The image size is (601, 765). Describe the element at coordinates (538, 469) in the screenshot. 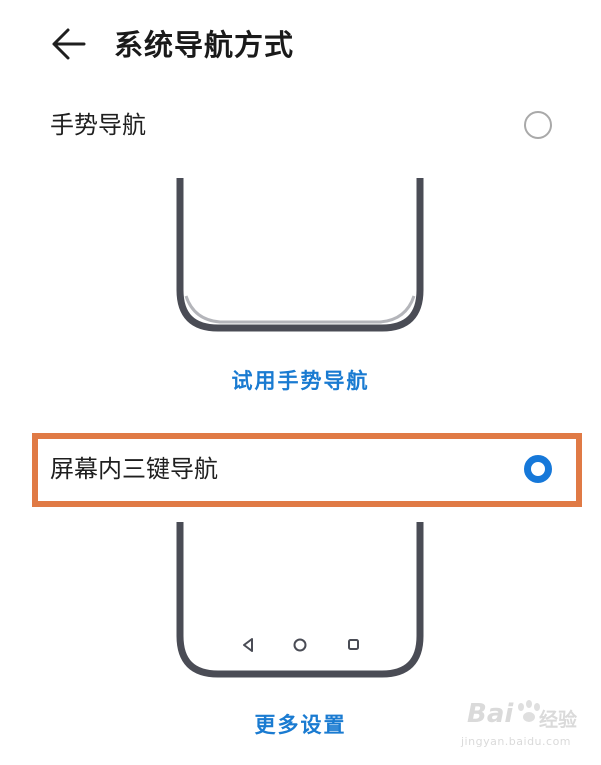

I see `radio-selected` at that location.